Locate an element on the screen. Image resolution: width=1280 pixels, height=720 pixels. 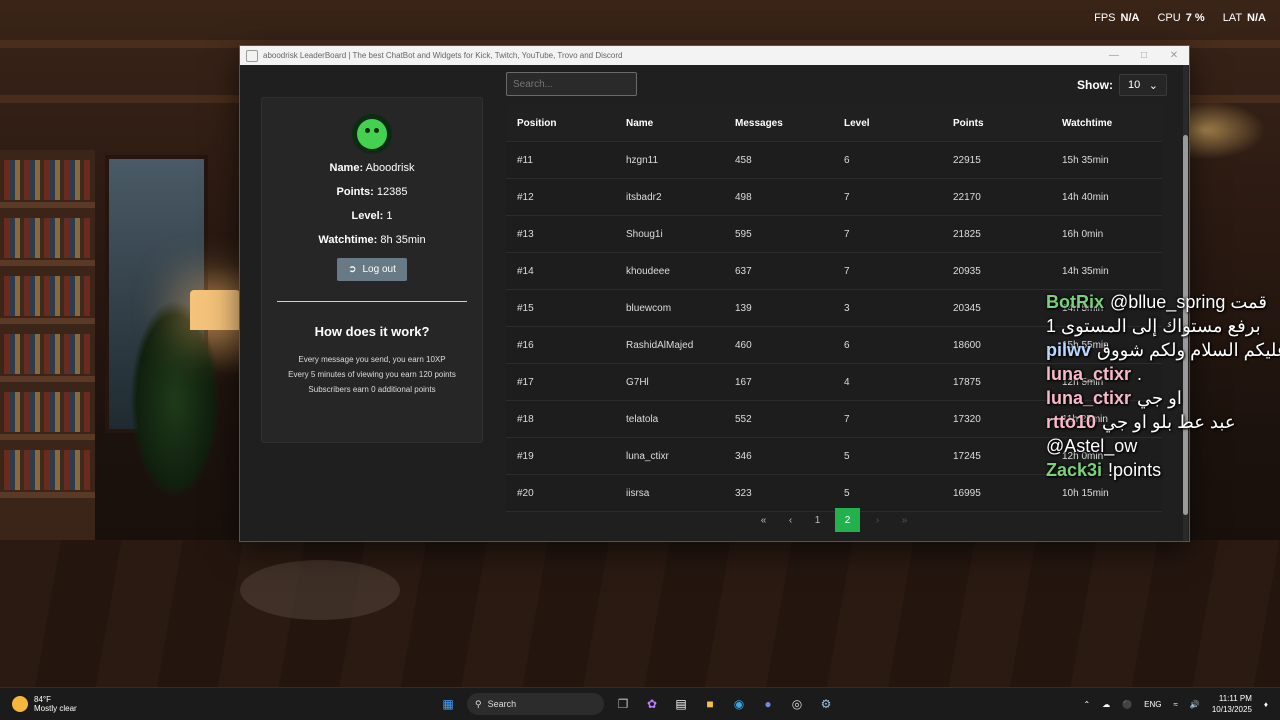
cell-name: itsbadr2 is located at coordinates (644, 197).